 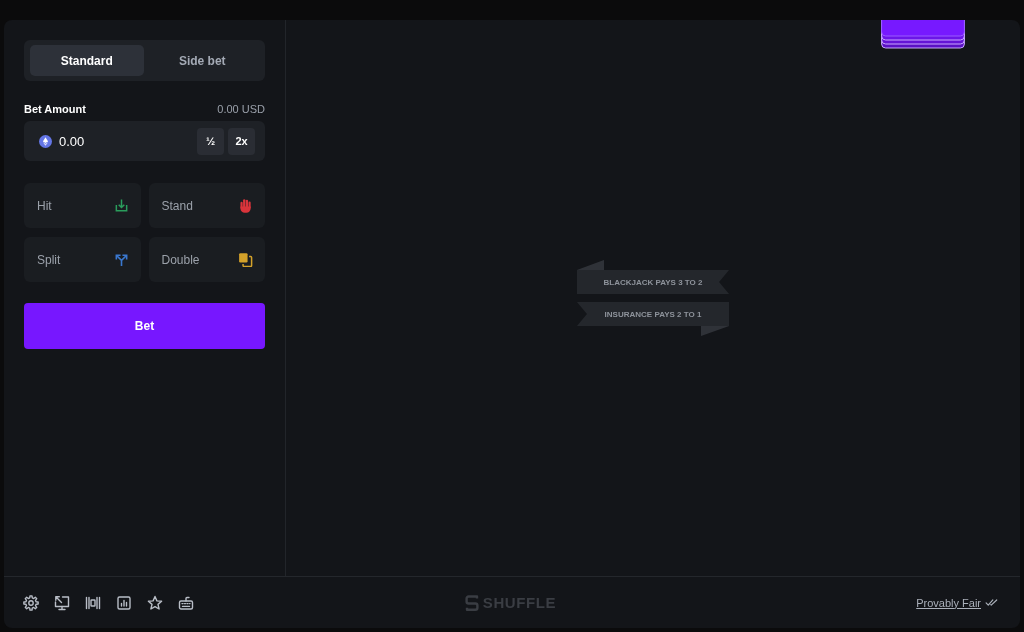 I want to click on diamond-coin-icon, so click(x=45, y=141).